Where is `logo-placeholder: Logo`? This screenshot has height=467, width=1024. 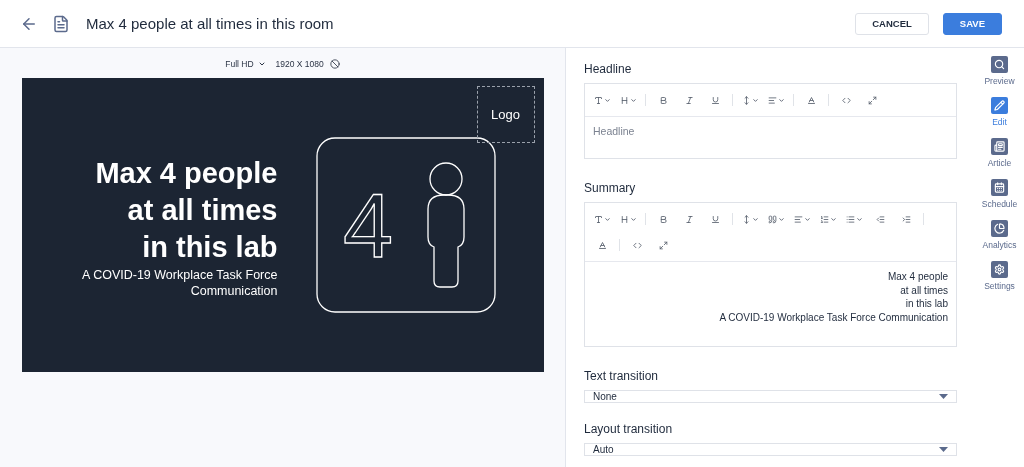 logo-placeholder: Logo is located at coordinates (505, 114).